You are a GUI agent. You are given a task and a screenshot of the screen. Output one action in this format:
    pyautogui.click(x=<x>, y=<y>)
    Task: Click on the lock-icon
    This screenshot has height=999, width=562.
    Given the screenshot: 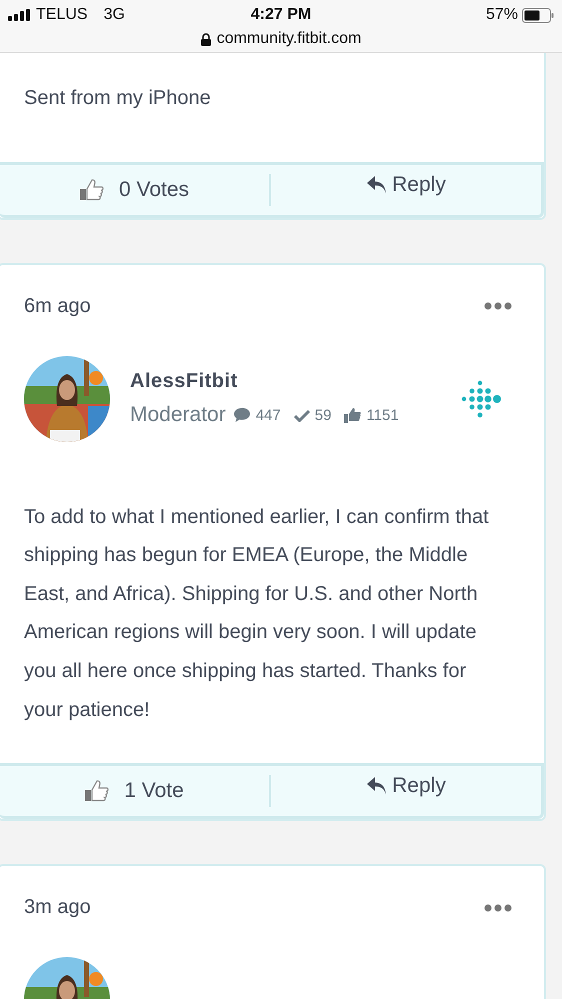 What is the action you would take?
    pyautogui.click(x=205, y=39)
    